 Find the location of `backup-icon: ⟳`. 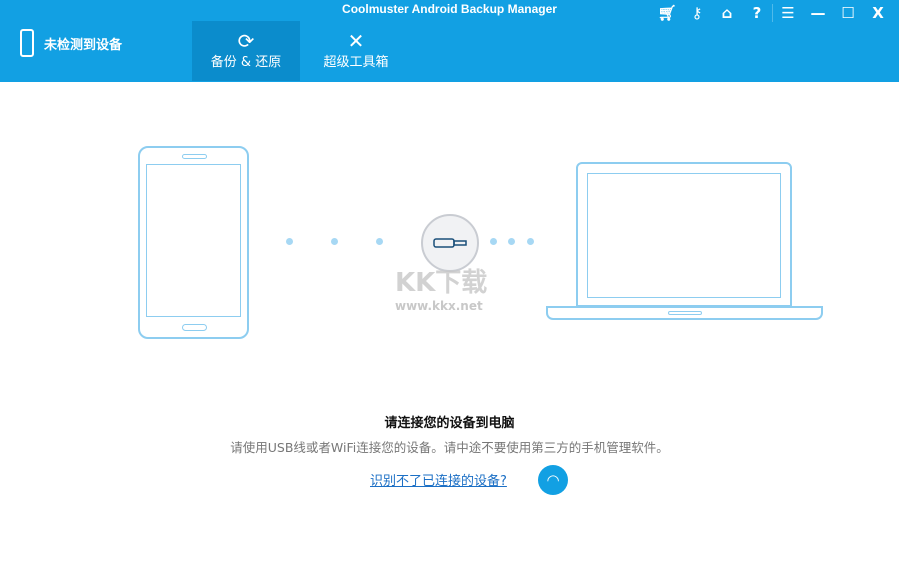

backup-icon: ⟳ is located at coordinates (246, 41).